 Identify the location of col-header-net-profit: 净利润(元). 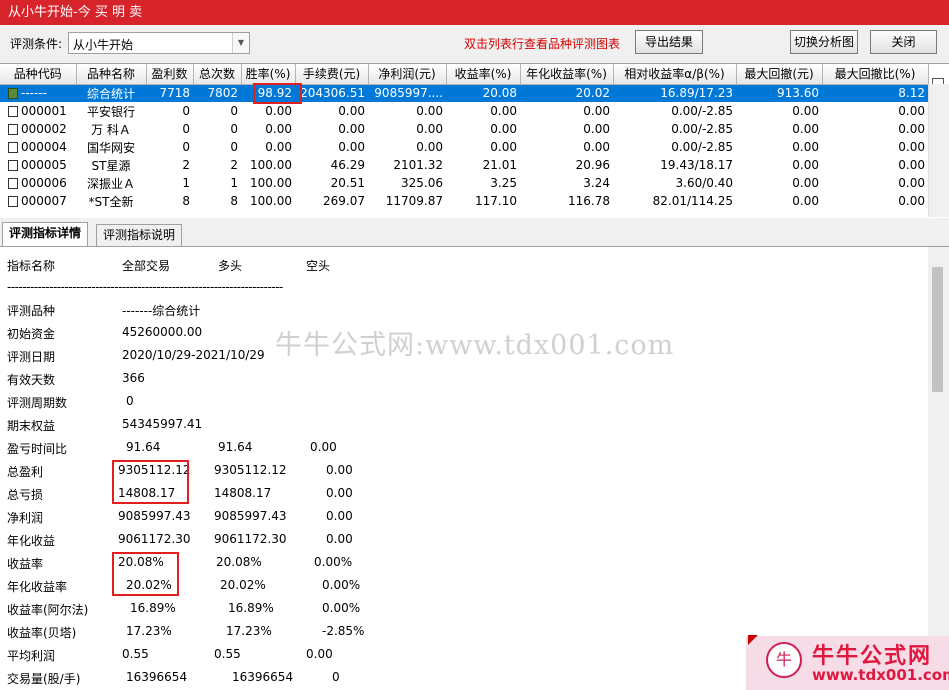
(407, 74).